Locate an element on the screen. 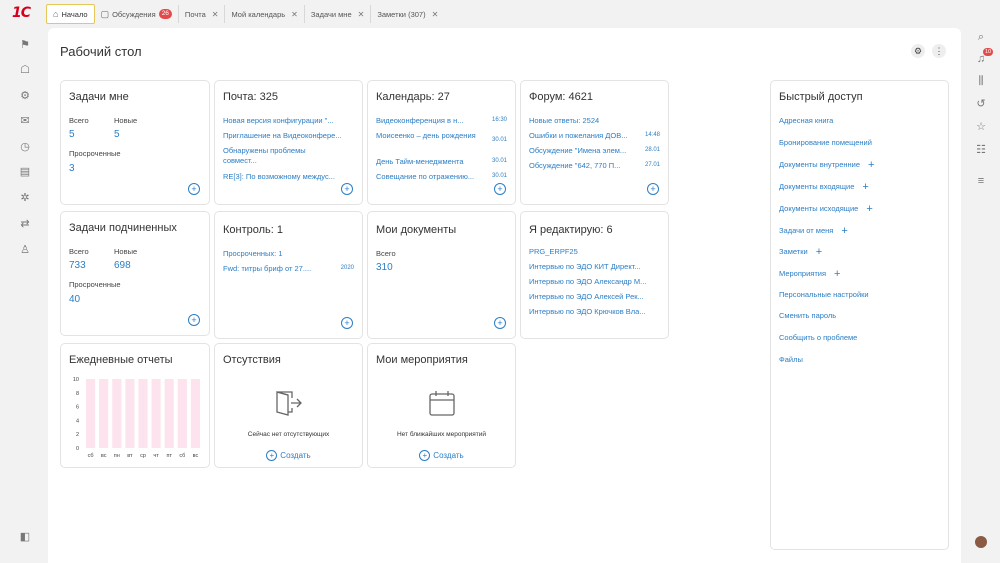  logo: 1C is located at coordinates (21, 13).